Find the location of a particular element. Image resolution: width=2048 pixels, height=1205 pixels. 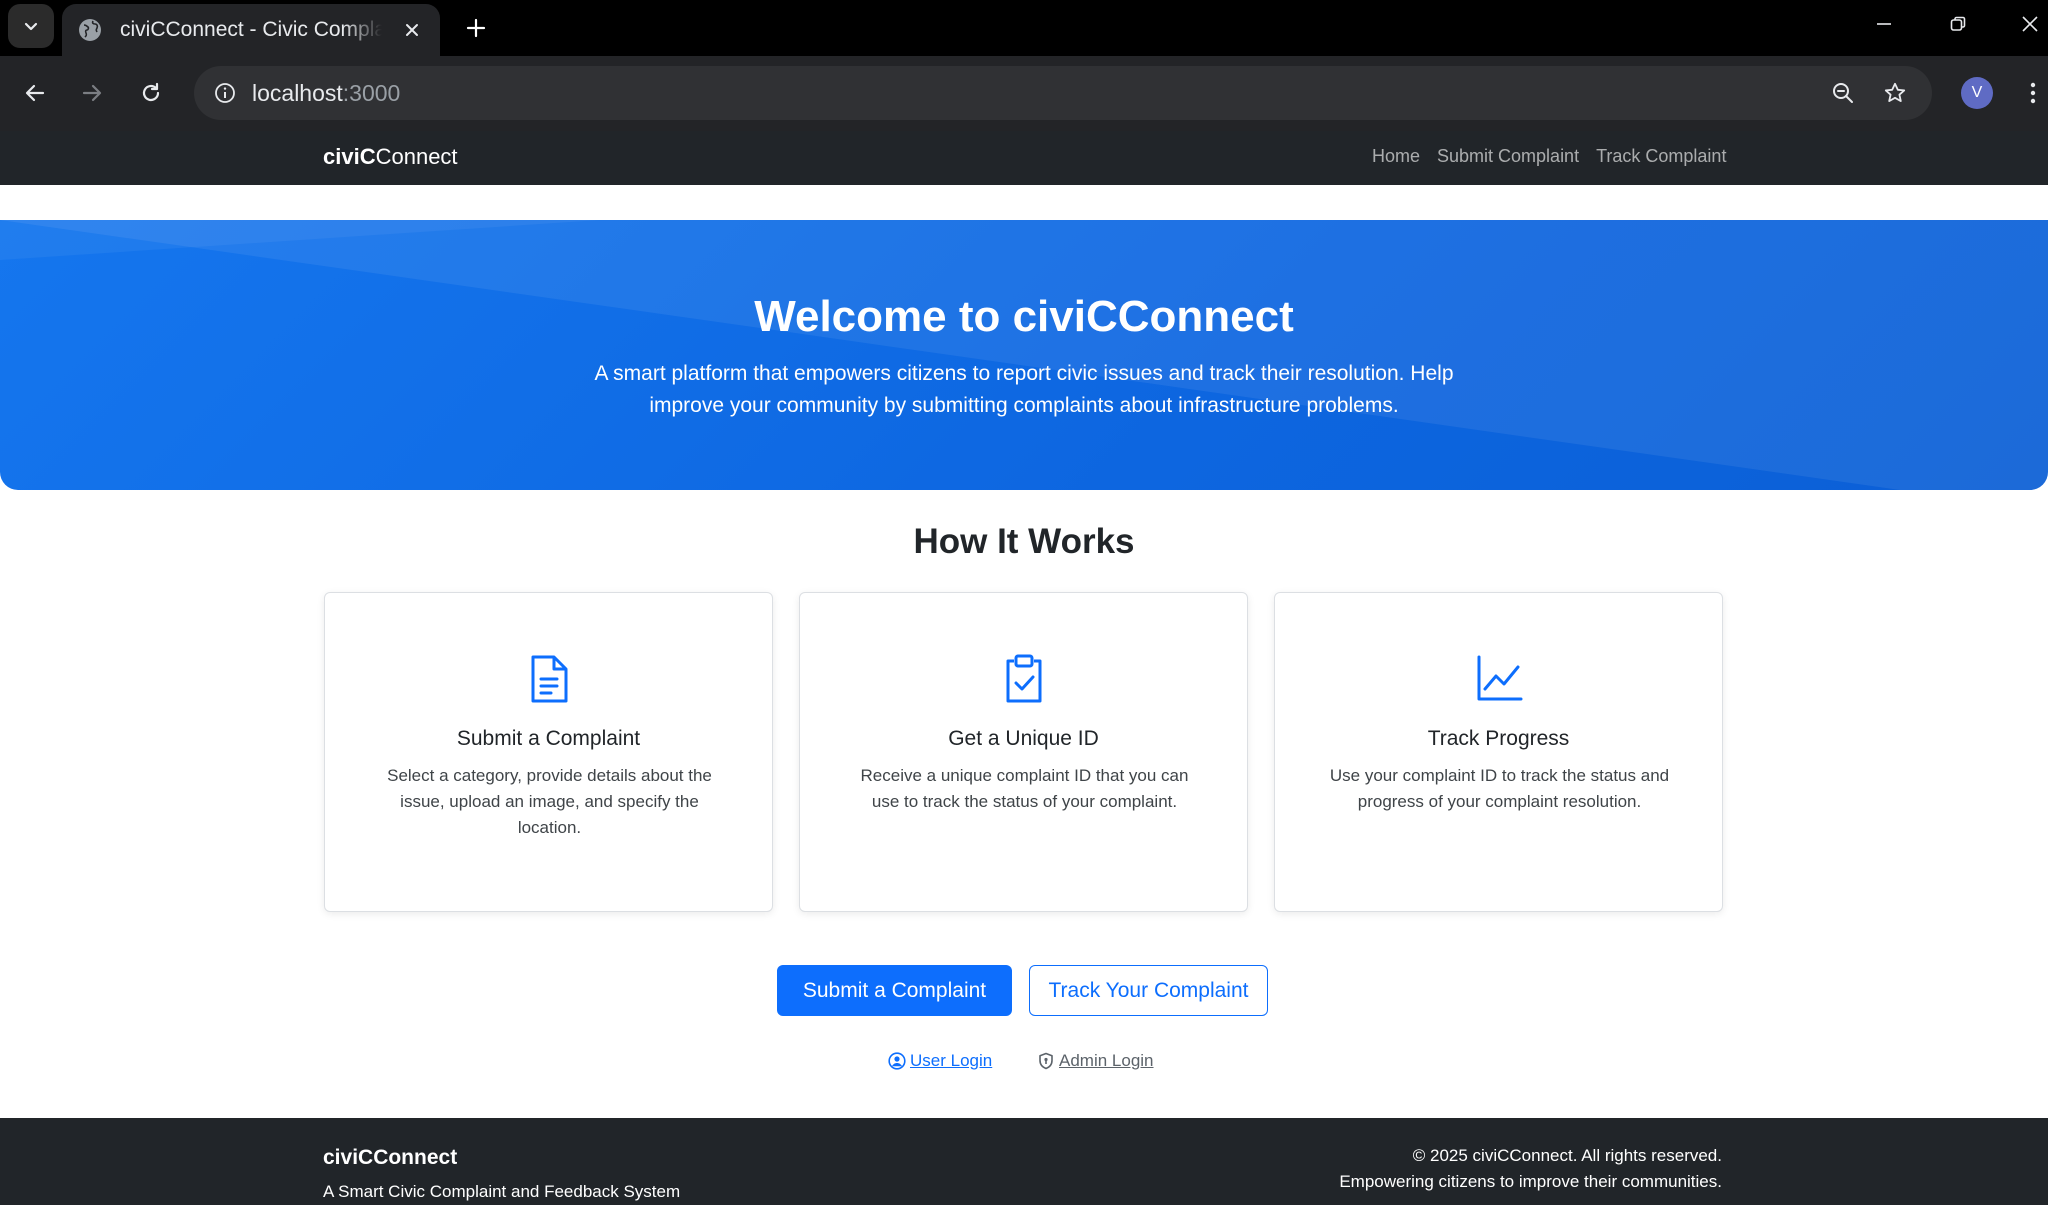

star-icon is located at coordinates (1895, 92).